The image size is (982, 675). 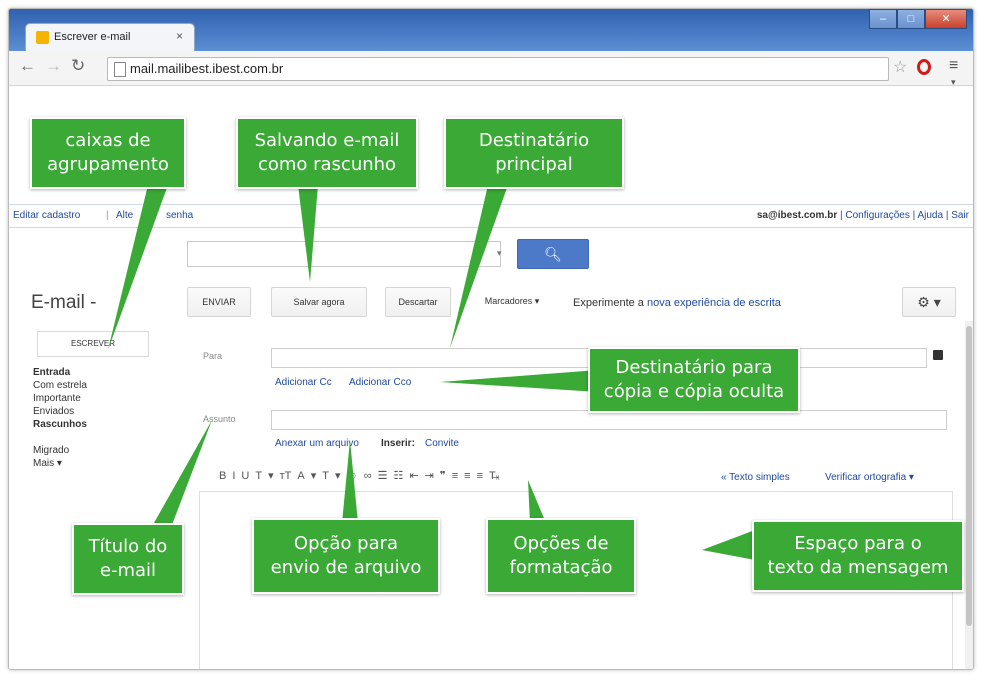 What do you see at coordinates (181, 475) in the screenshot?
I see `pointer-subject` at bounding box center [181, 475].